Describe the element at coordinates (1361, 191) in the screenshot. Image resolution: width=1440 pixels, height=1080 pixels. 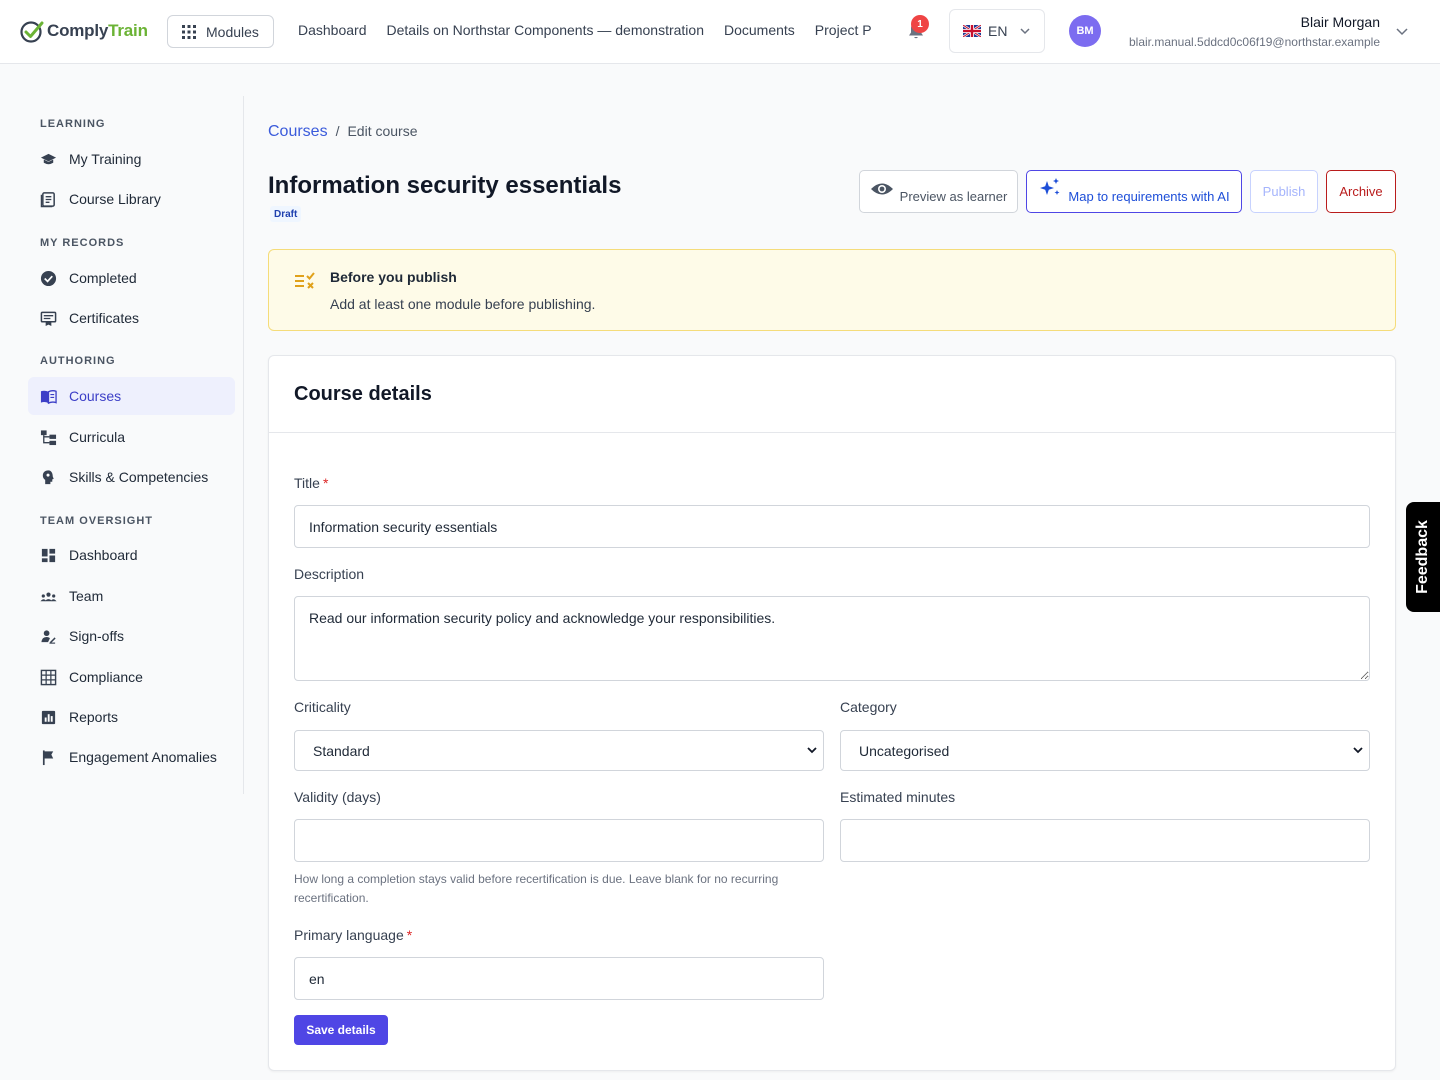
I see `archive-button: Archive` at that location.